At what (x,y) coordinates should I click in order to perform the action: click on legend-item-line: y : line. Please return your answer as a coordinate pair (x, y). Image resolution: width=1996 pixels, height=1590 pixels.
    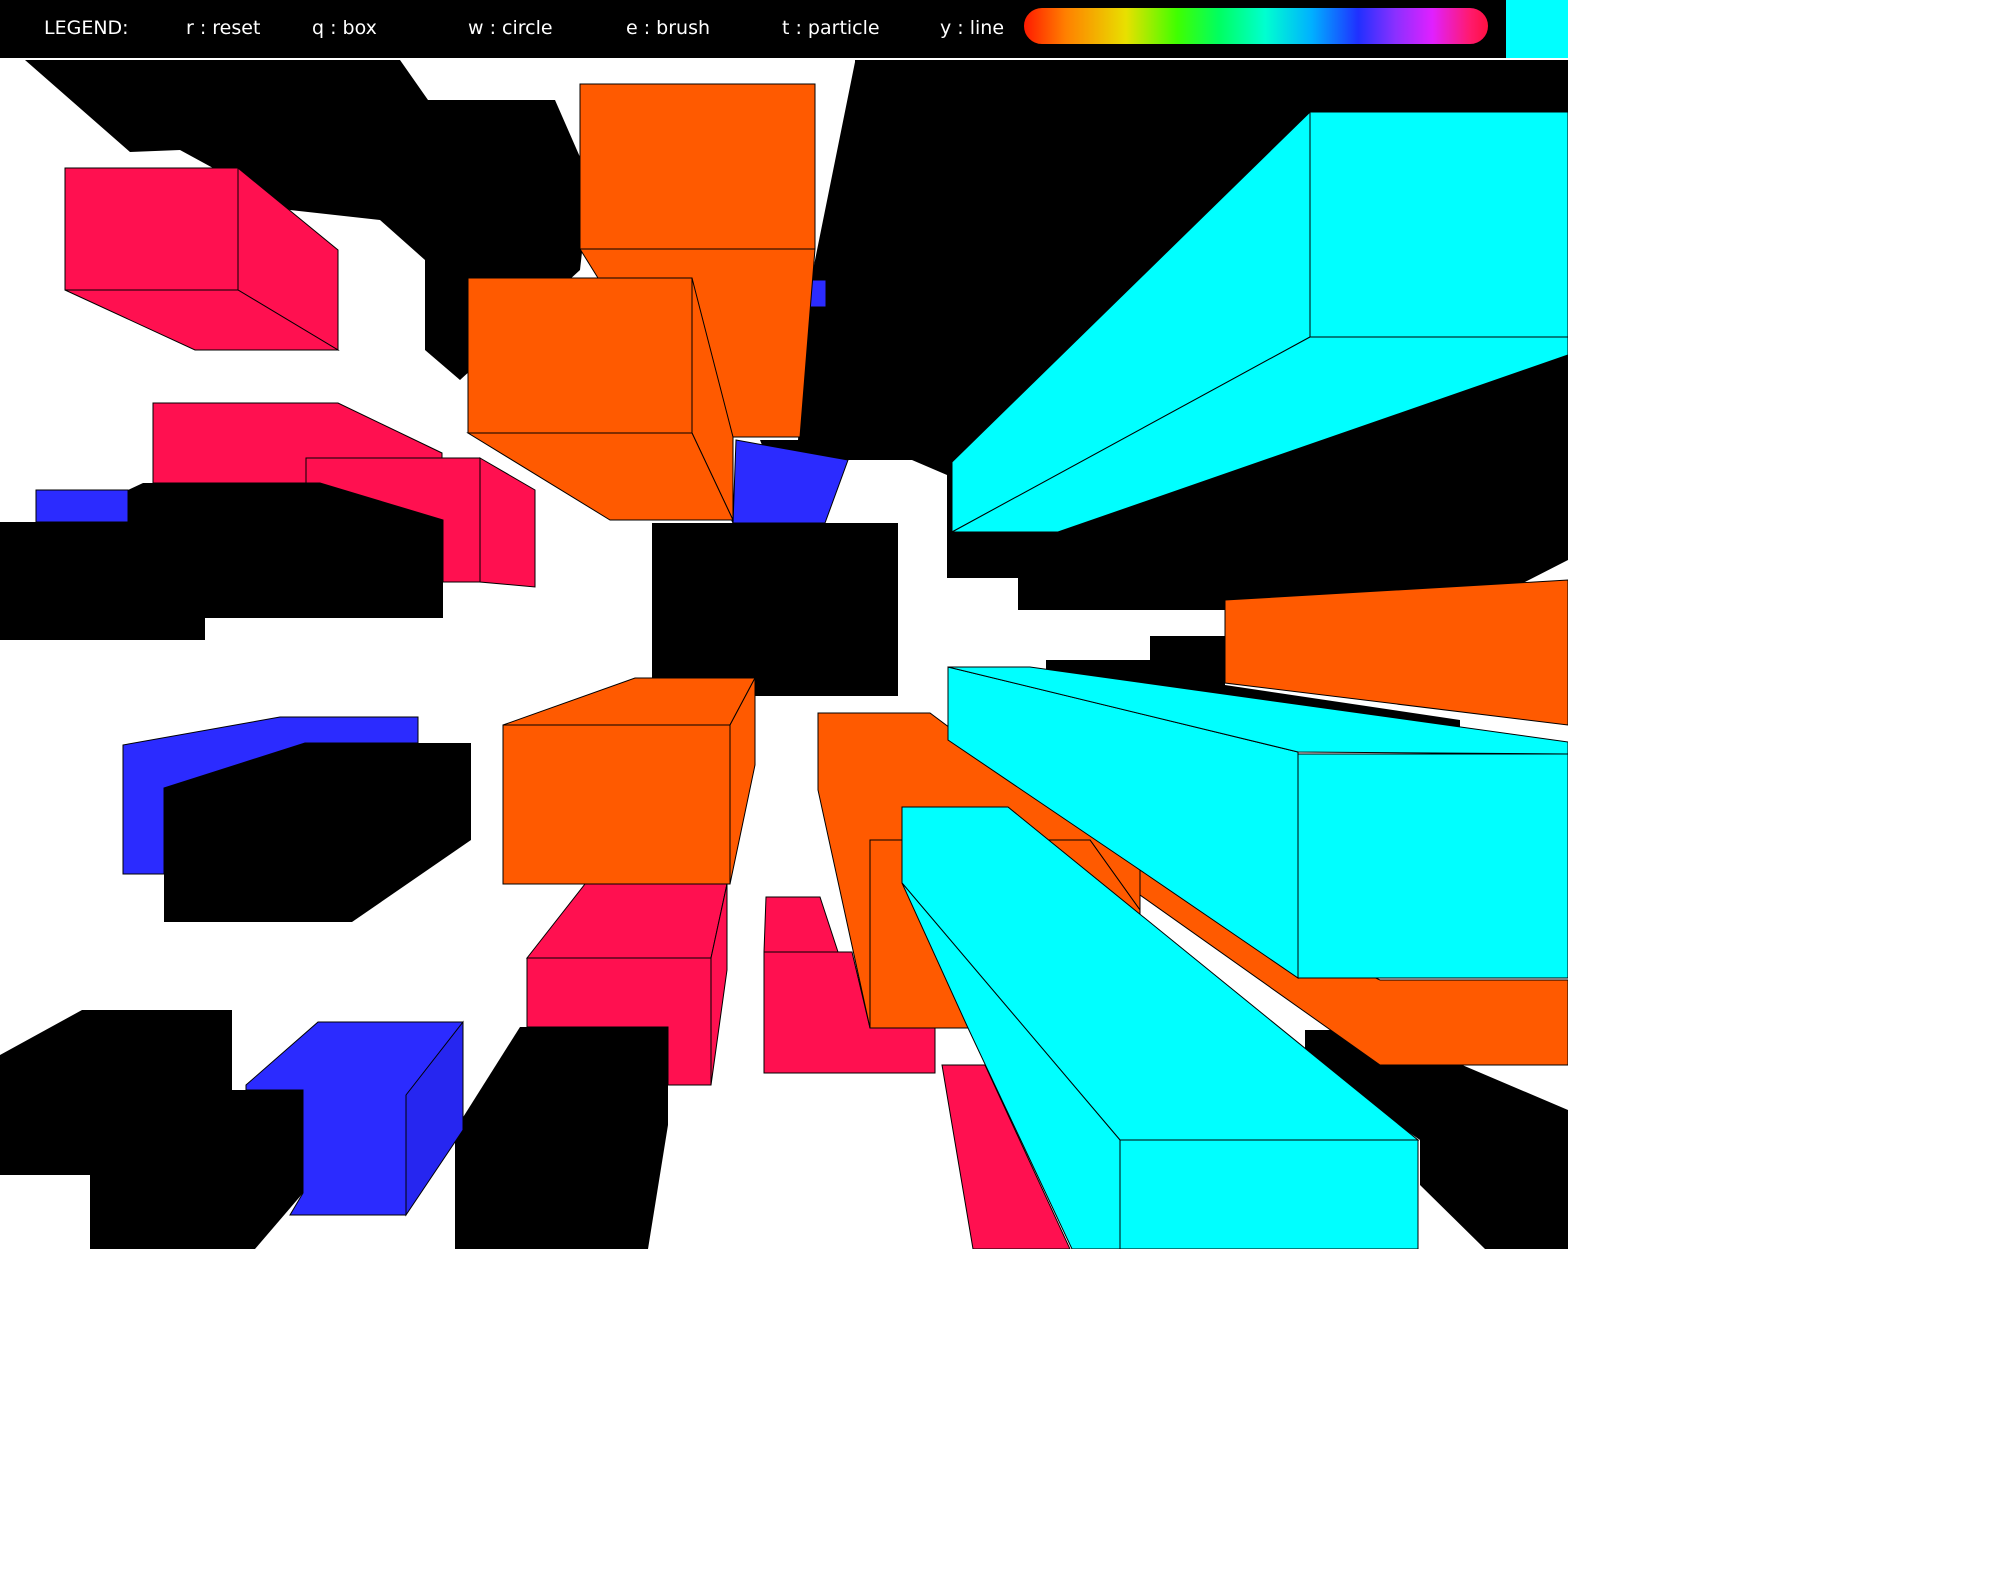
    Looking at the image, I should click on (972, 28).